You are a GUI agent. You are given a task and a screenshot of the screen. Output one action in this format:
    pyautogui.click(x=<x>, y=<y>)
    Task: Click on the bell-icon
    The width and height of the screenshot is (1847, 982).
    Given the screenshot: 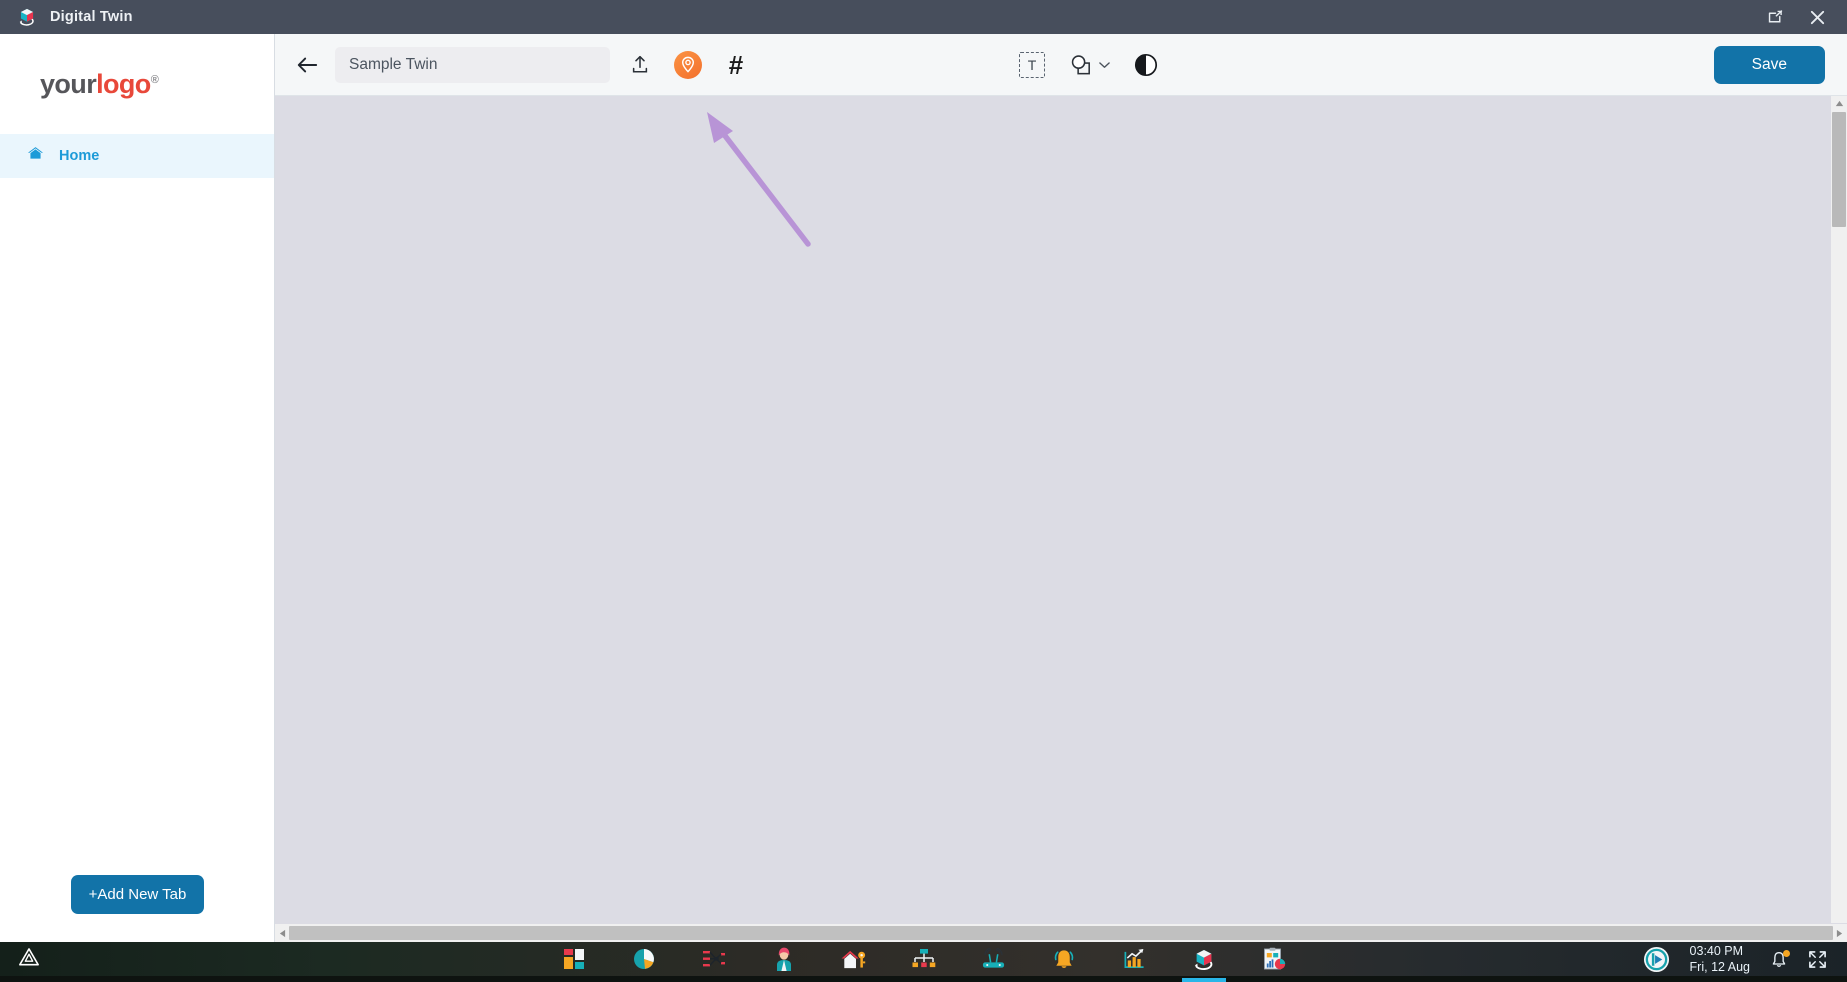 What is the action you would take?
    pyautogui.click(x=1779, y=959)
    